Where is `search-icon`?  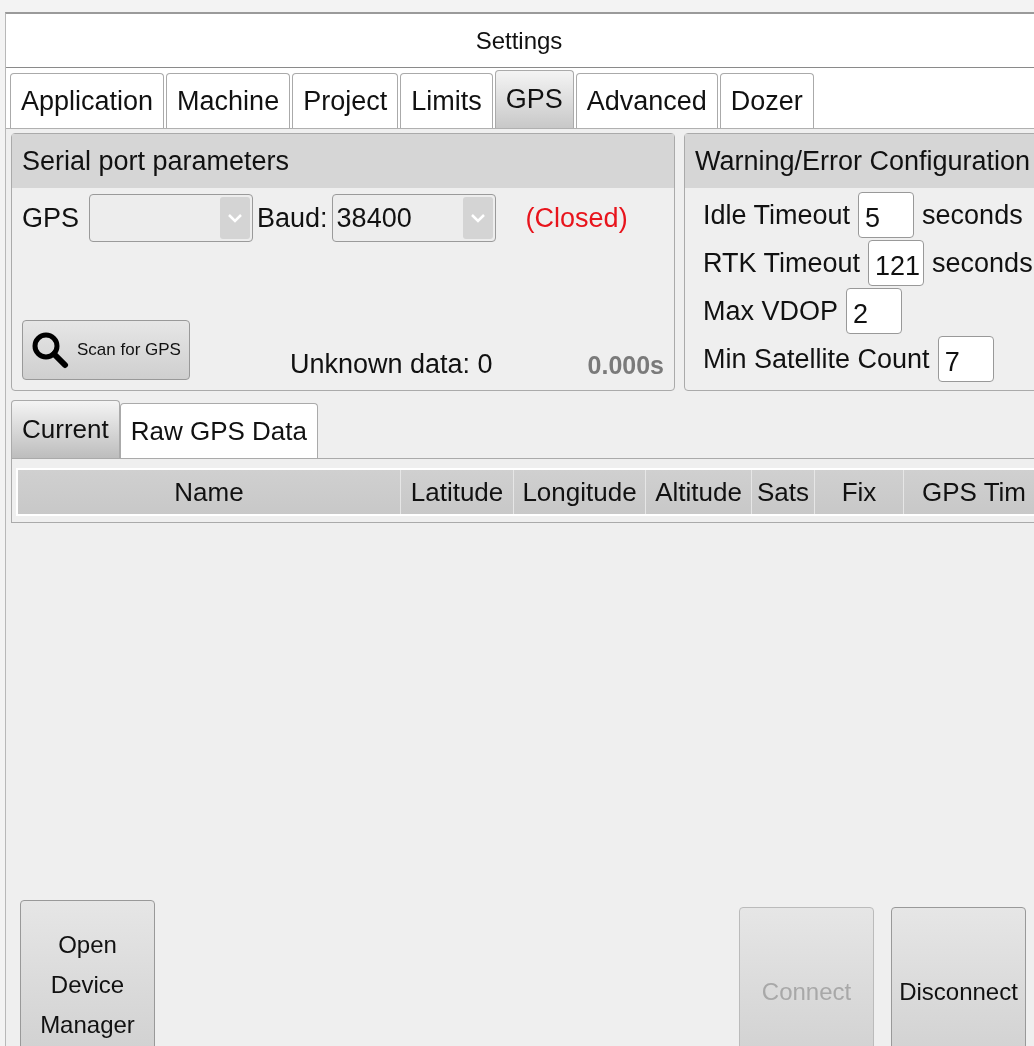
search-icon is located at coordinates (50, 350).